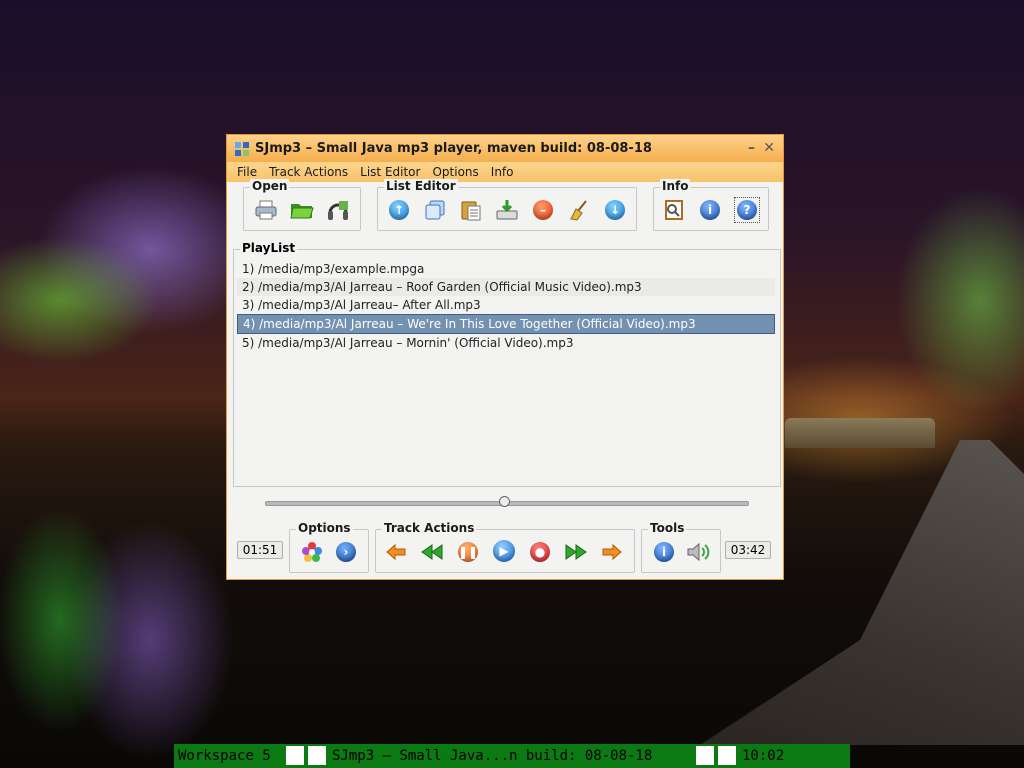 This screenshot has width=1024, height=768. I want to click on position-slider-thumb, so click(504, 501).